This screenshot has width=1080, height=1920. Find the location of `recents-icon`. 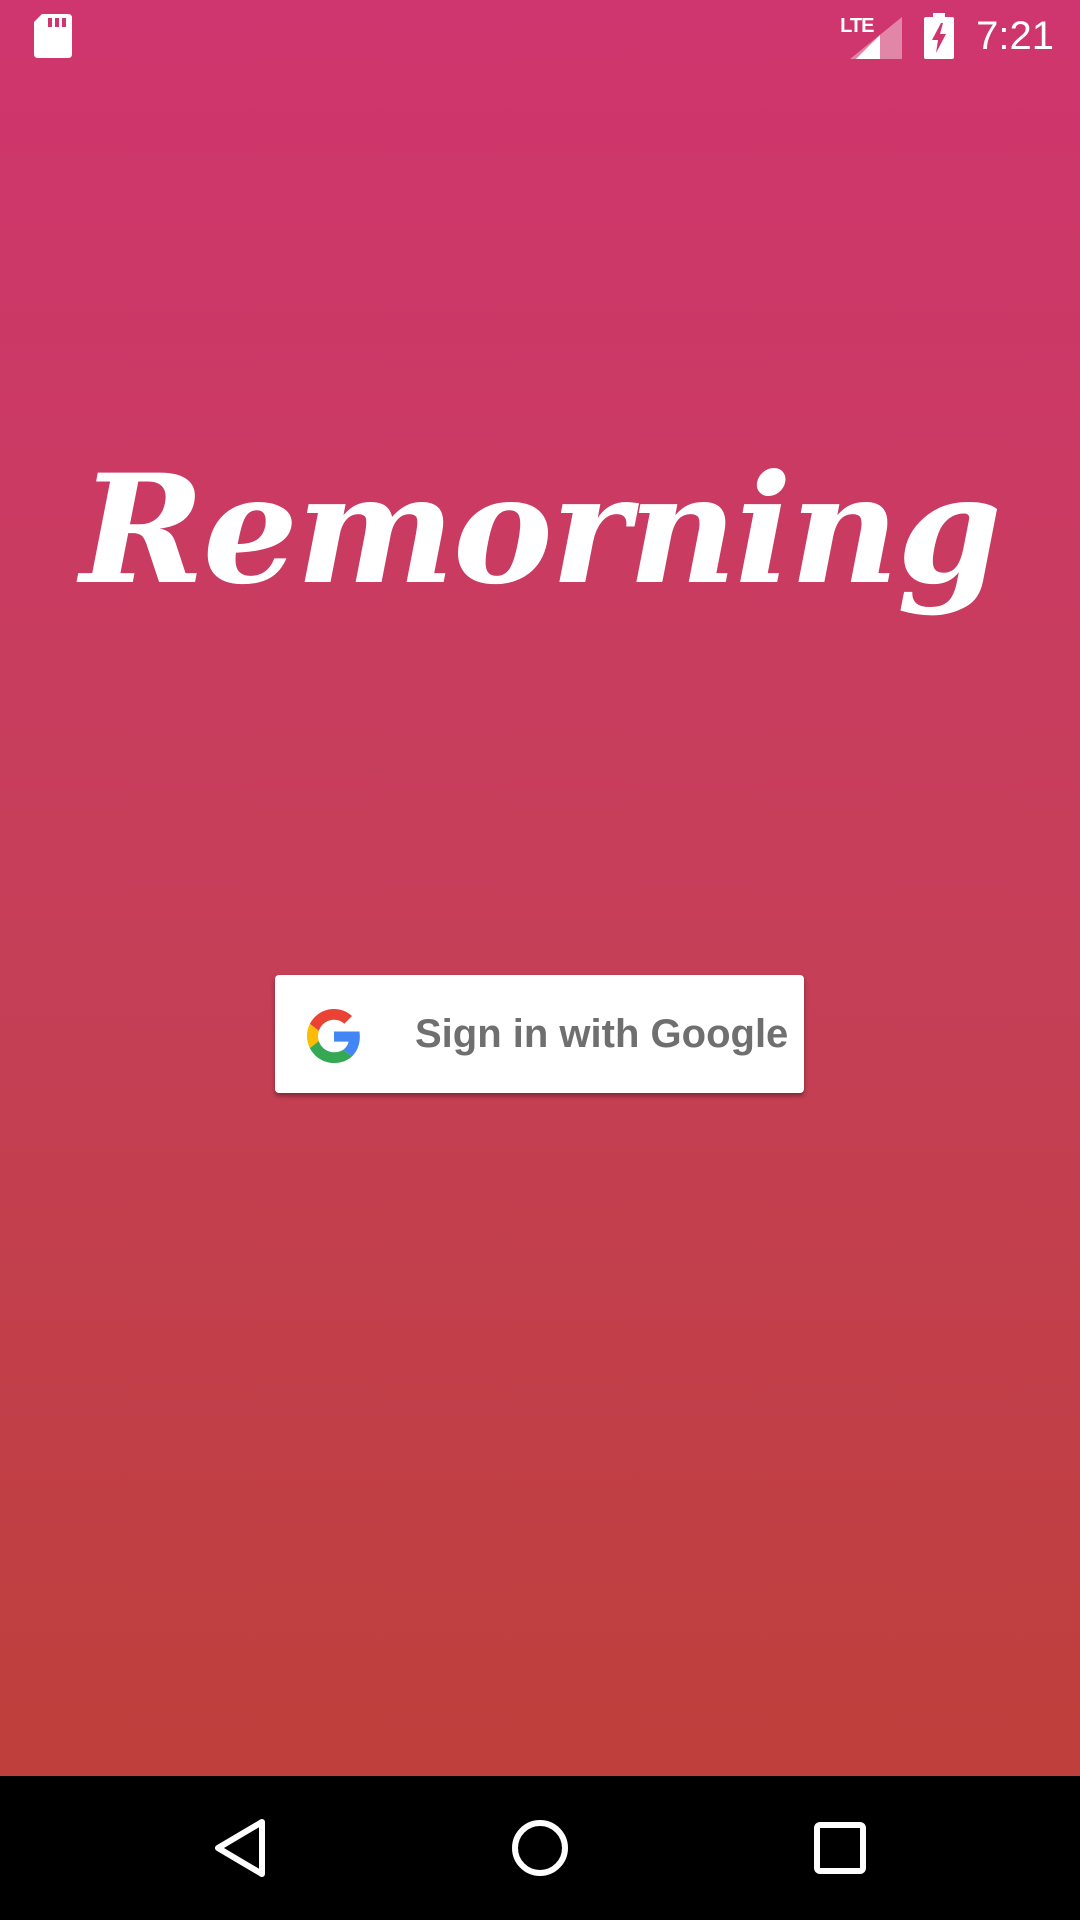

recents-icon is located at coordinates (840, 1848).